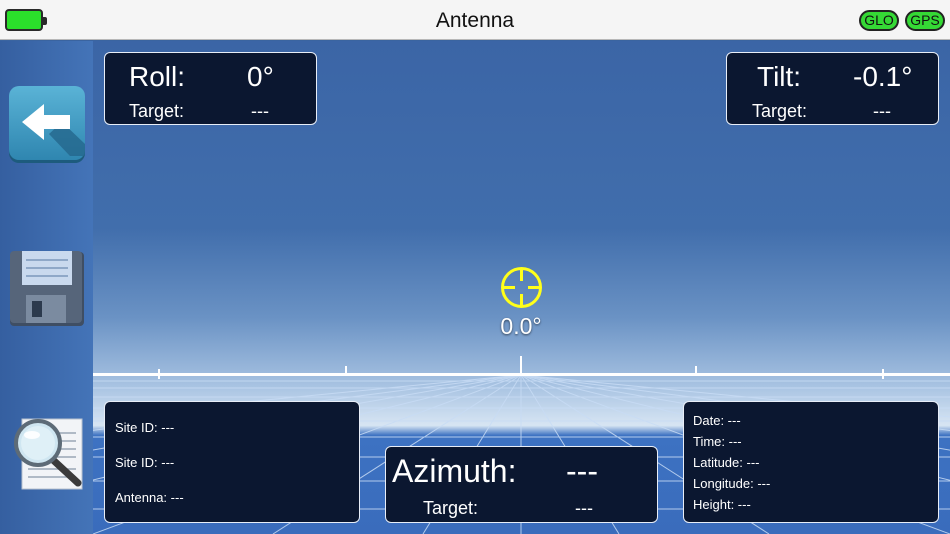  Describe the element at coordinates (879, 20) in the screenshot. I see `glo-status-badge: GLO` at that location.